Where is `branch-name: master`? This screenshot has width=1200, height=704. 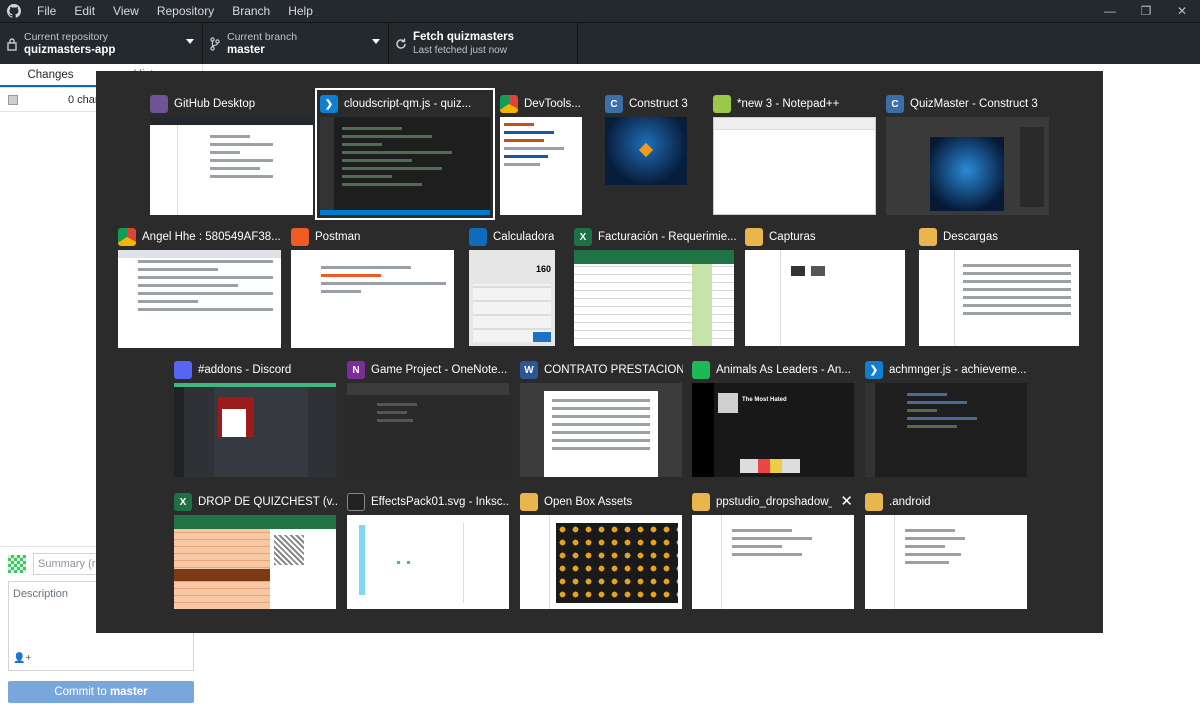
branch-name: master is located at coordinates (246, 50).